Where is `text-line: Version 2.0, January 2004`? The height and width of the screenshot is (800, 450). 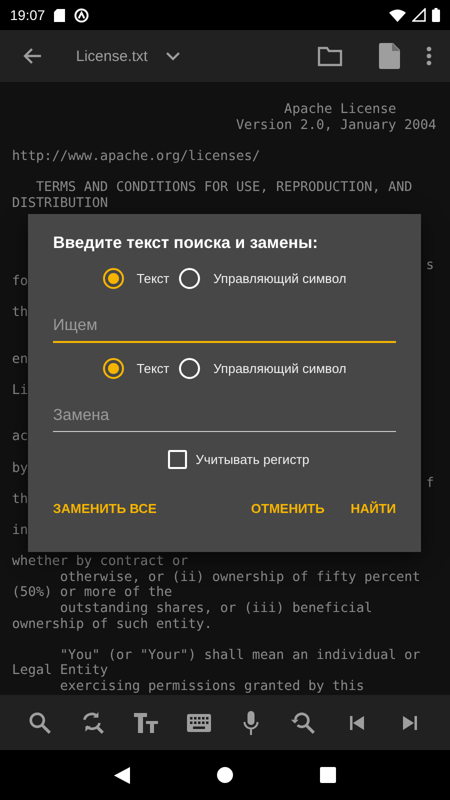 text-line: Version 2.0, January 2004 is located at coordinates (335, 126).